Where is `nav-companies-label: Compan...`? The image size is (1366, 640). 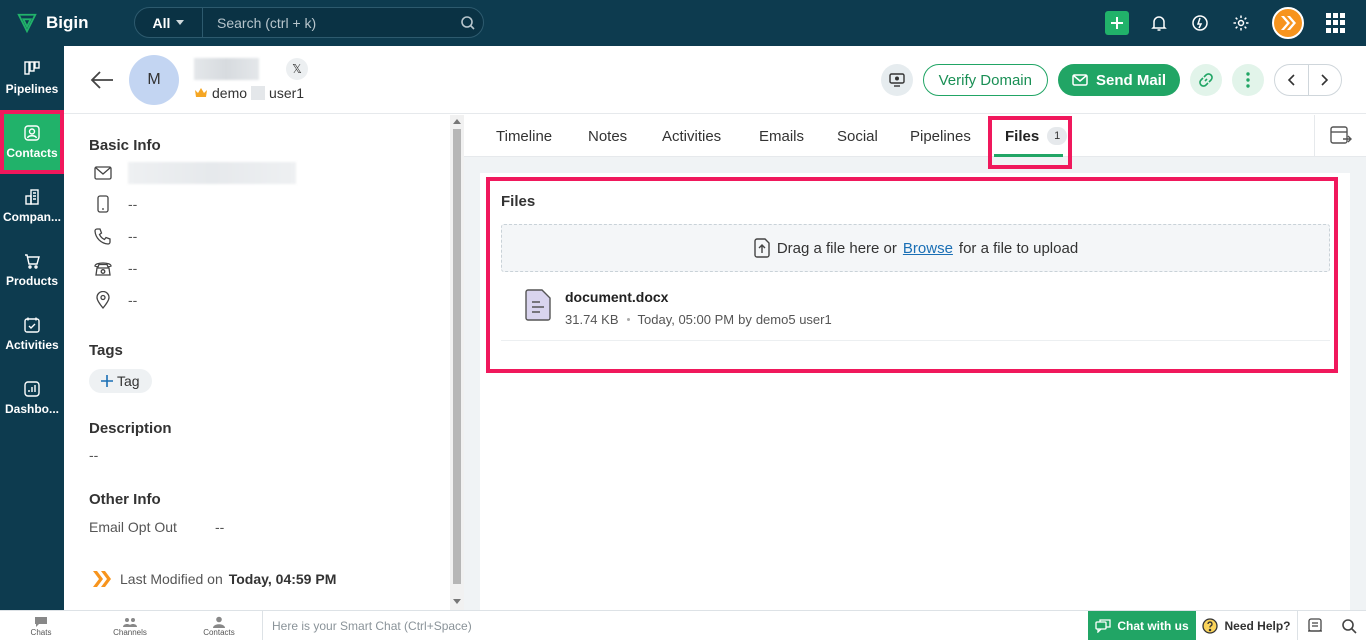 nav-companies-label: Compan... is located at coordinates (31, 217).